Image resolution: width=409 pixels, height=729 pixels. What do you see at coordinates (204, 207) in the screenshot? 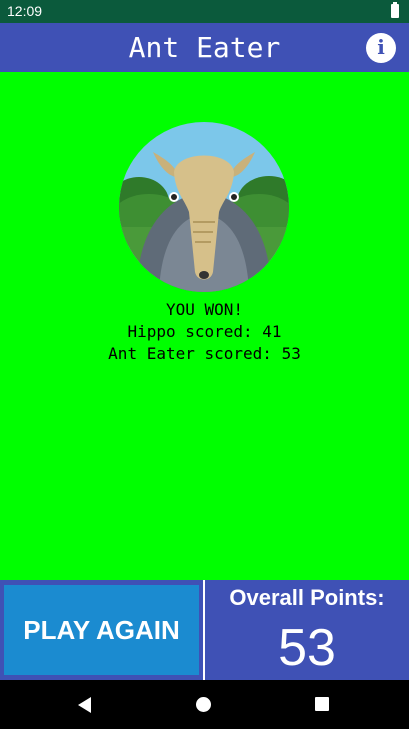
I see `anteater-avatar` at bounding box center [204, 207].